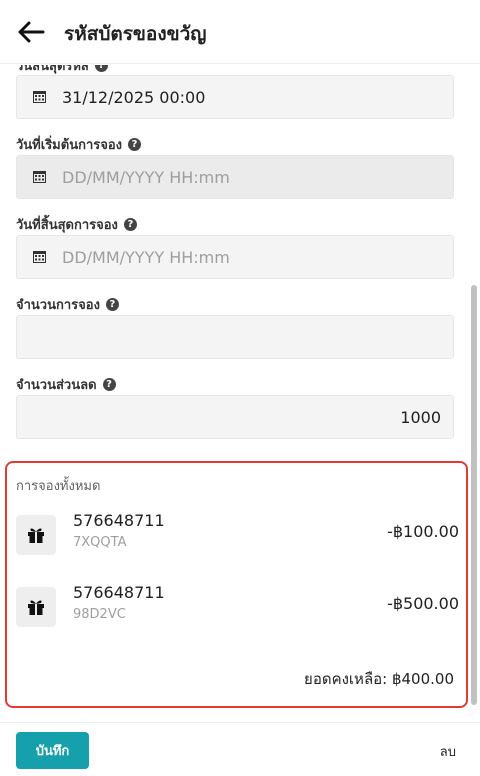 The height and width of the screenshot is (776, 480). I want to click on booking-reference: 7XQQTA, so click(100, 542).